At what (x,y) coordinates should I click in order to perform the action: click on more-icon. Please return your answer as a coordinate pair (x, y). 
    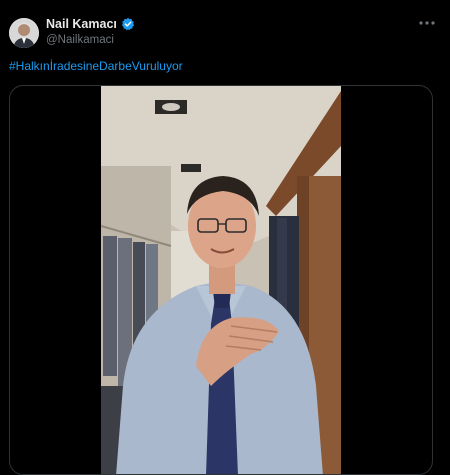
    Looking at the image, I should click on (427, 21).